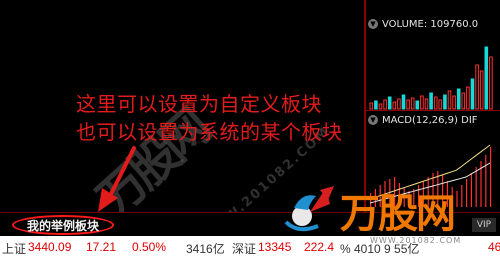 The height and width of the screenshot is (260, 500). Describe the element at coordinates (398, 214) in the screenshot. I see `logo-text: 万股网` at that location.